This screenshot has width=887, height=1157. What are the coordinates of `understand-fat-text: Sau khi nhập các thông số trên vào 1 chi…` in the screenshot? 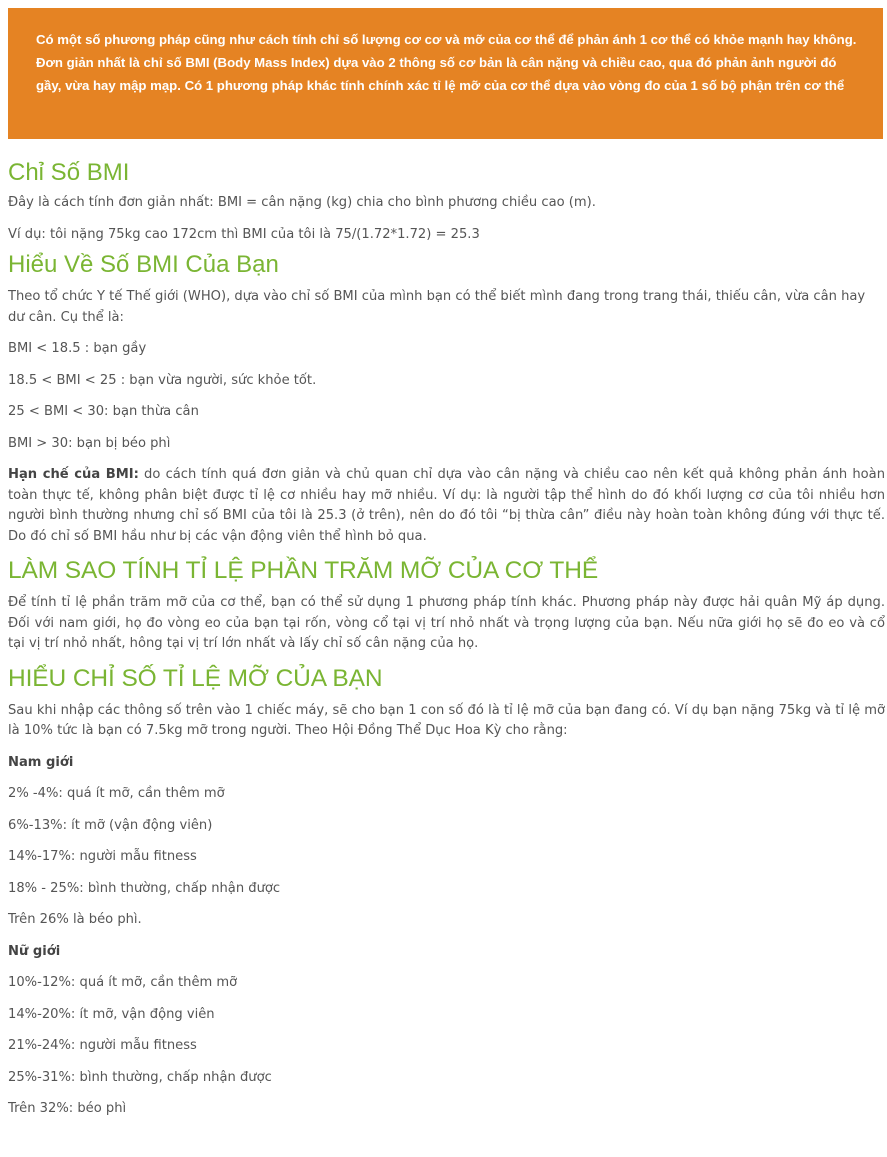 It's located at (446, 720).